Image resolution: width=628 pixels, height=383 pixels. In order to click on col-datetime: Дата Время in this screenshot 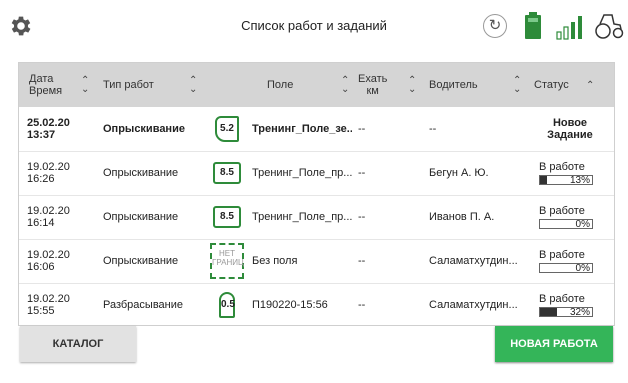, I will do `click(46, 85)`.